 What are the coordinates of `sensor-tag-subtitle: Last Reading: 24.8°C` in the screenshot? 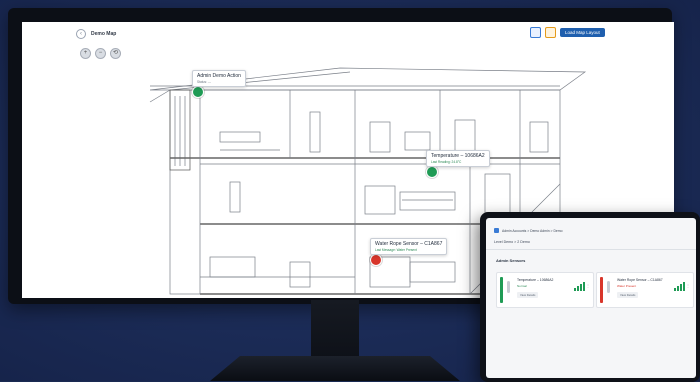 It's located at (446, 162).